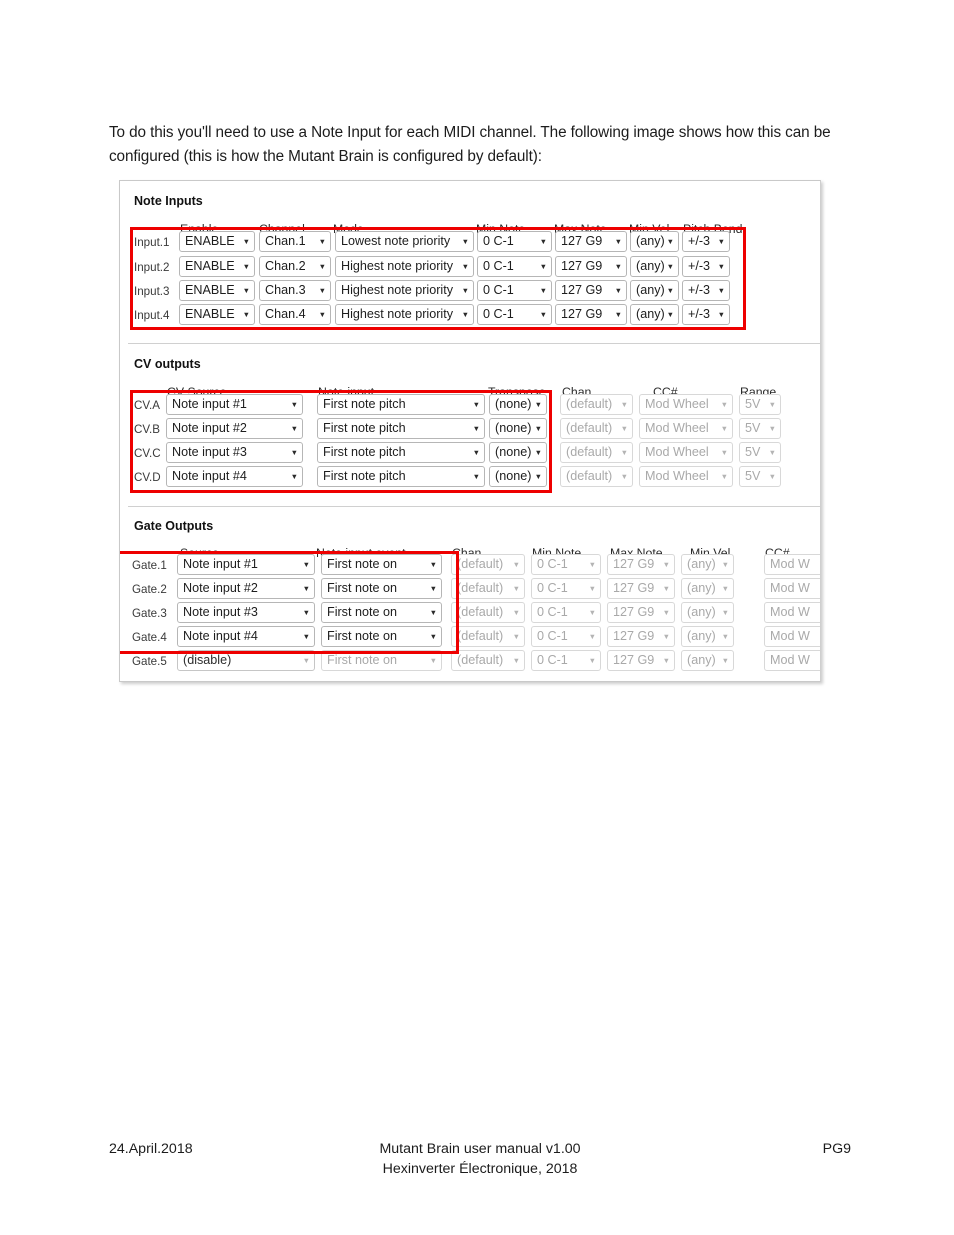  Describe the element at coordinates (474, 506) in the screenshot. I see `divider-after-cv-outputs` at that location.